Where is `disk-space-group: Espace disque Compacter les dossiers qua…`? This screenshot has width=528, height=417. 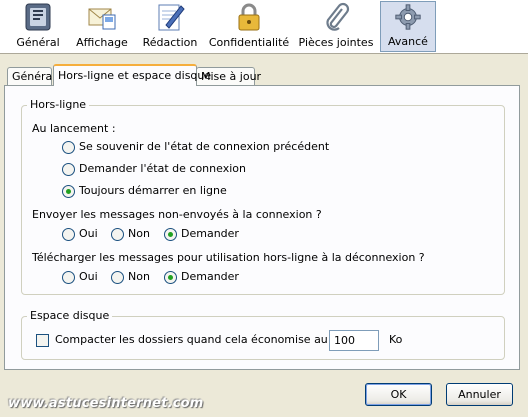
disk-space-group: Espace disque Compacter les dossiers qua… is located at coordinates (263, 334).